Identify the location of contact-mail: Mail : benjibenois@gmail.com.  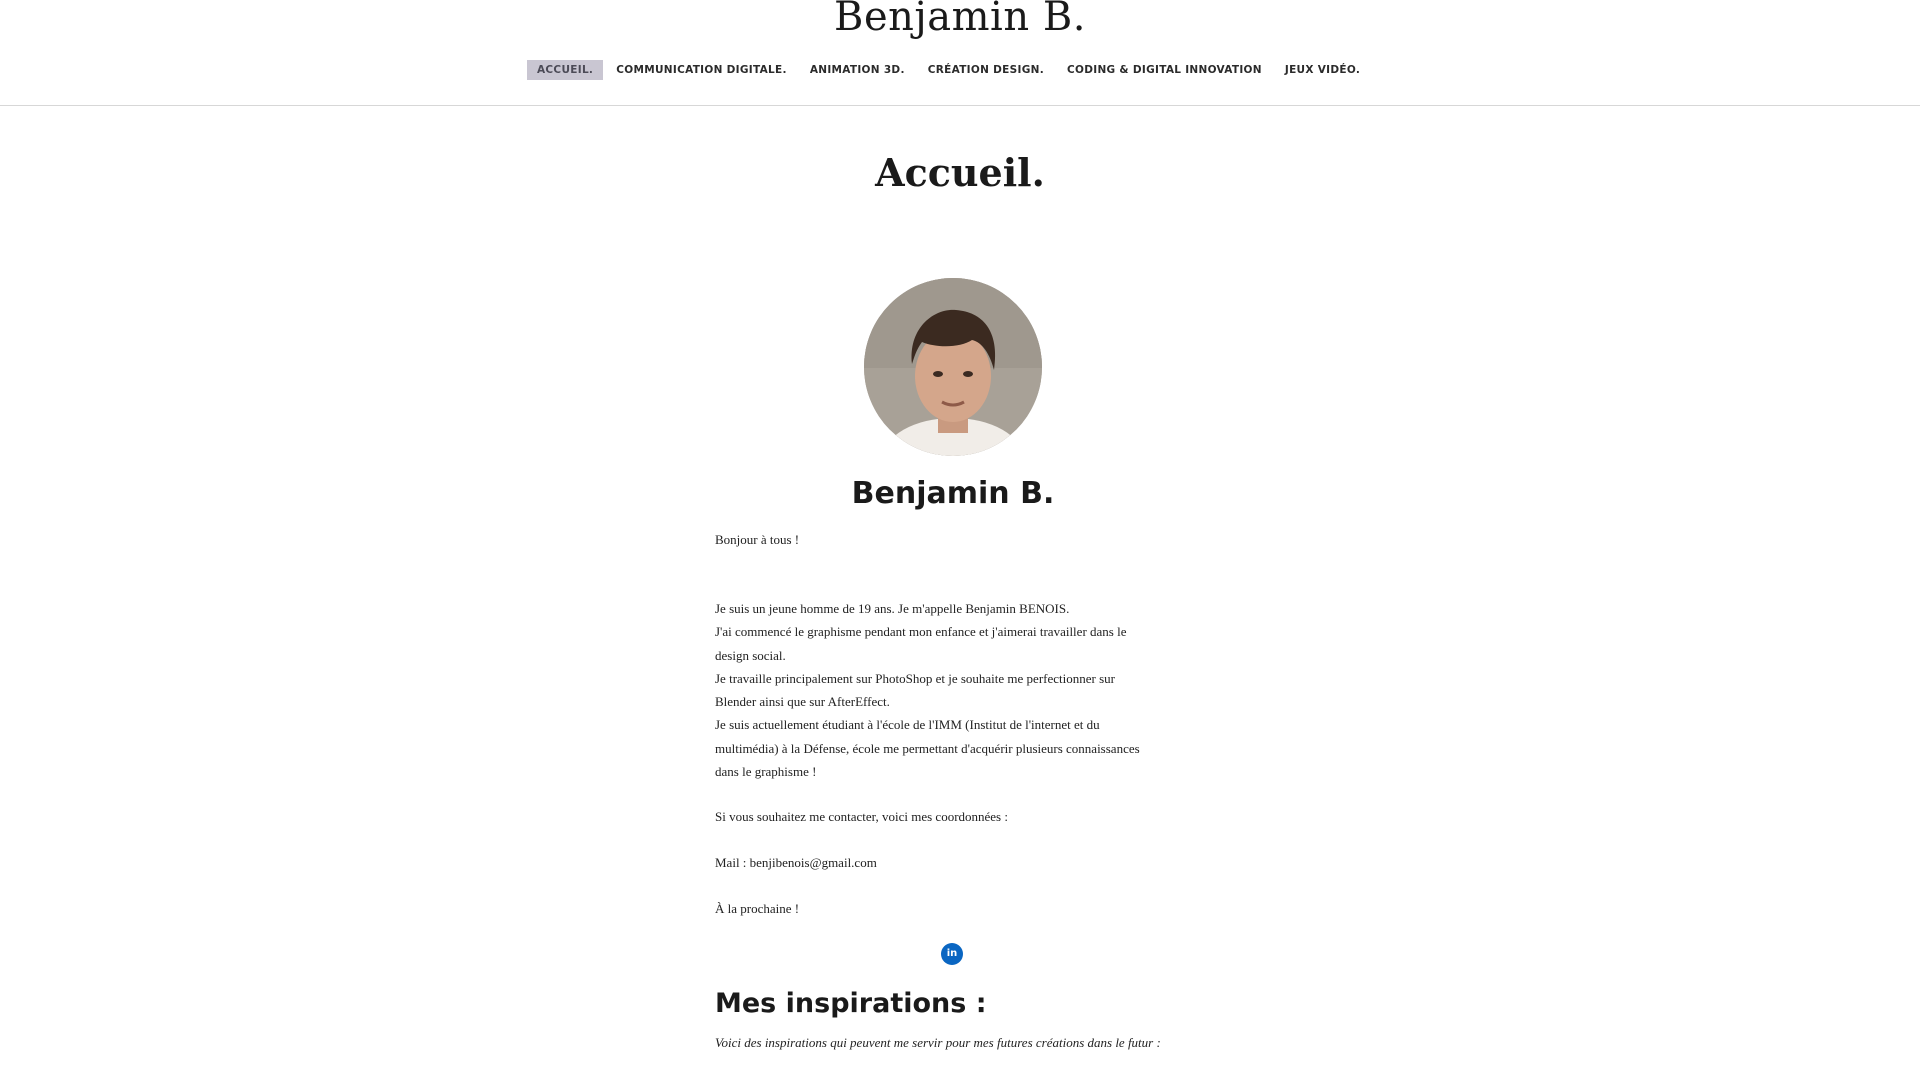
(955, 862).